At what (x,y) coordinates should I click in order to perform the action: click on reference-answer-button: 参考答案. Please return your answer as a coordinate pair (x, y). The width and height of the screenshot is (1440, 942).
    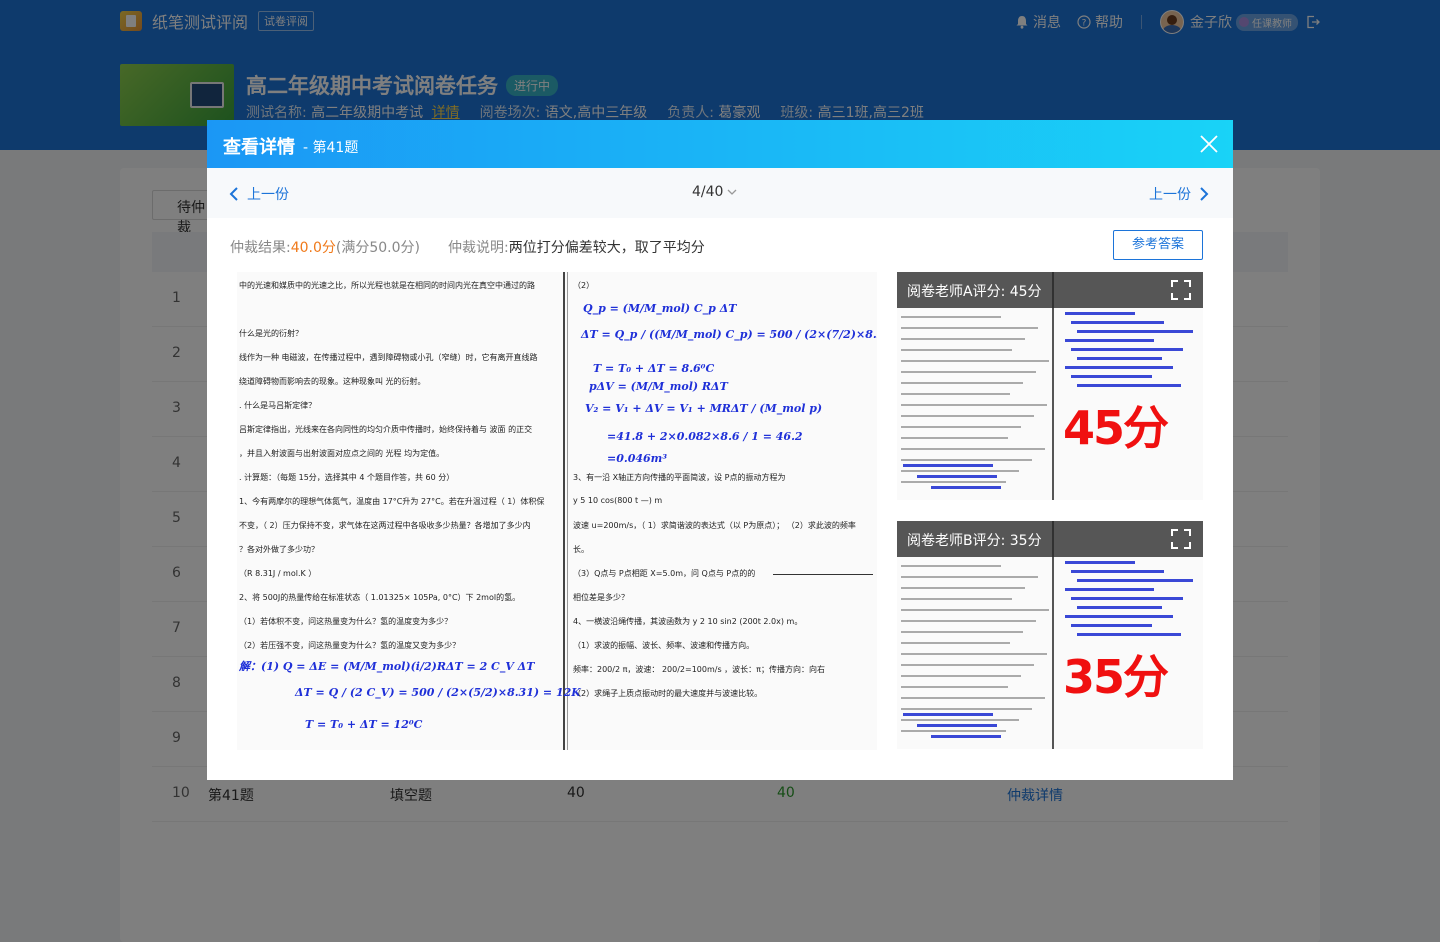
    Looking at the image, I should click on (1158, 245).